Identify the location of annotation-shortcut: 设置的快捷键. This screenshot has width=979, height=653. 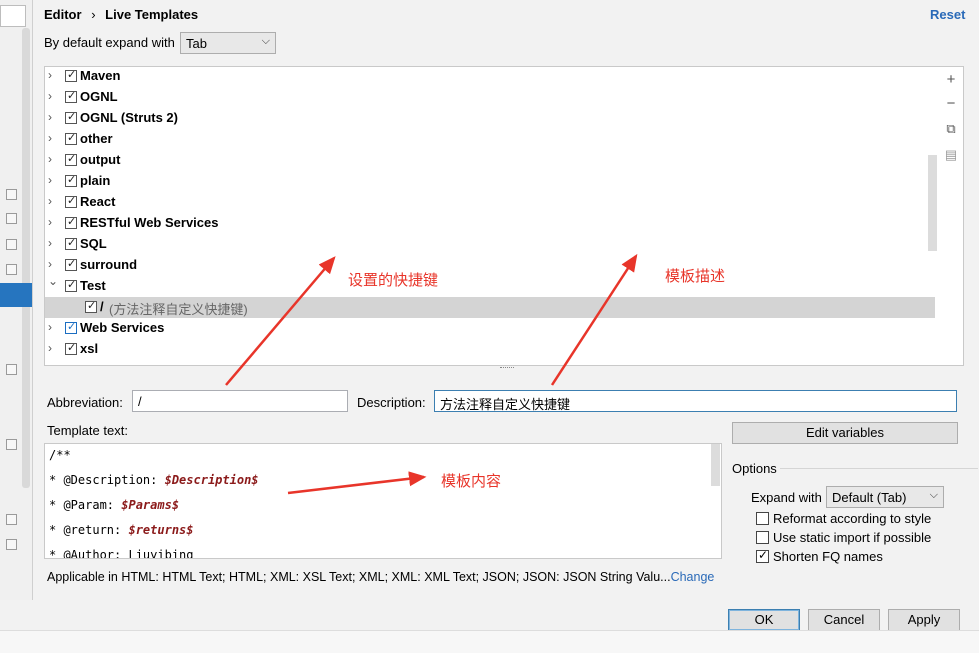
(393, 280).